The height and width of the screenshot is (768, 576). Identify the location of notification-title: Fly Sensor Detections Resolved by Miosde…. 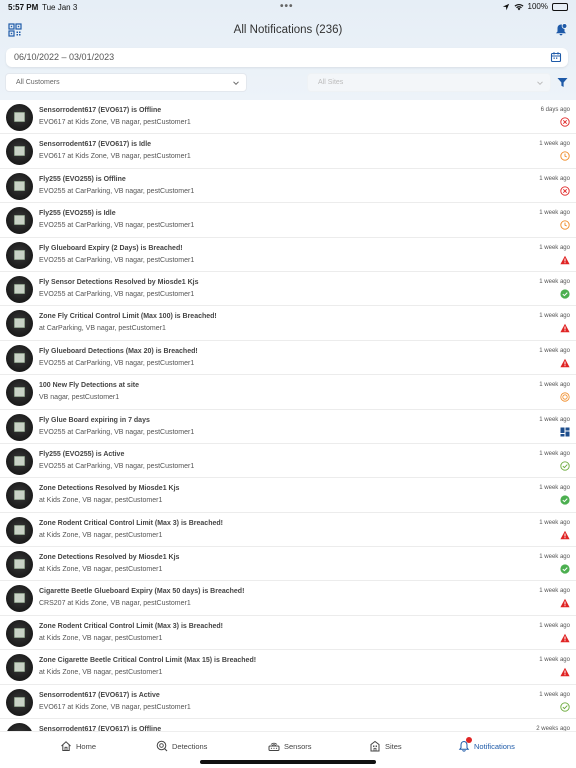
(119, 282).